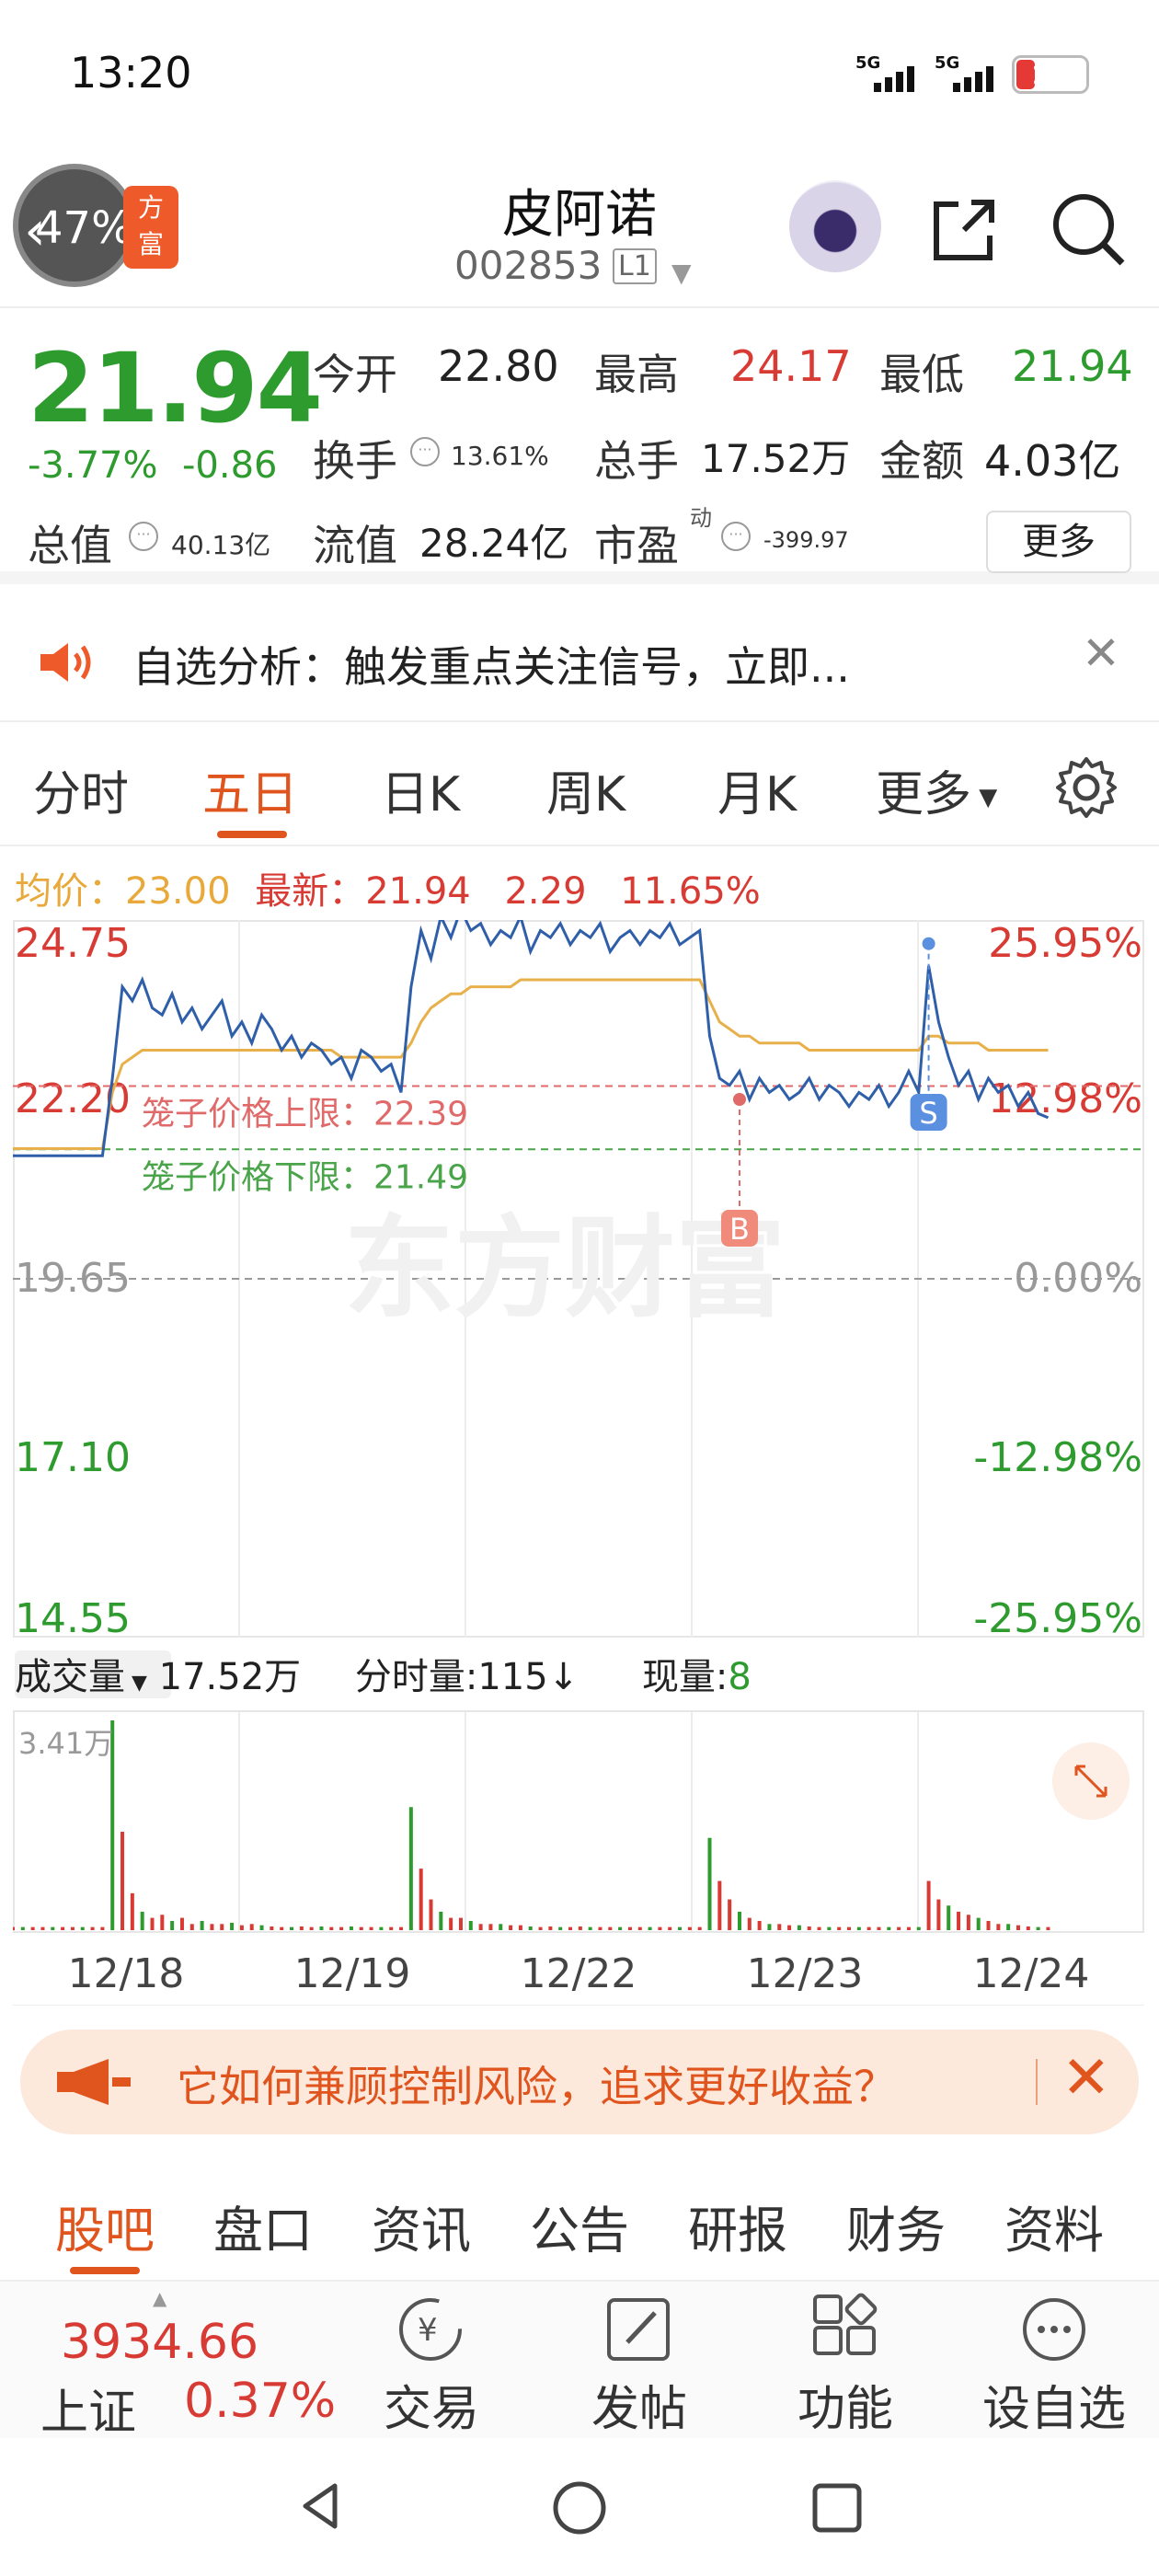  What do you see at coordinates (636, 461) in the screenshot?
I see `volume-label: 总手` at bounding box center [636, 461].